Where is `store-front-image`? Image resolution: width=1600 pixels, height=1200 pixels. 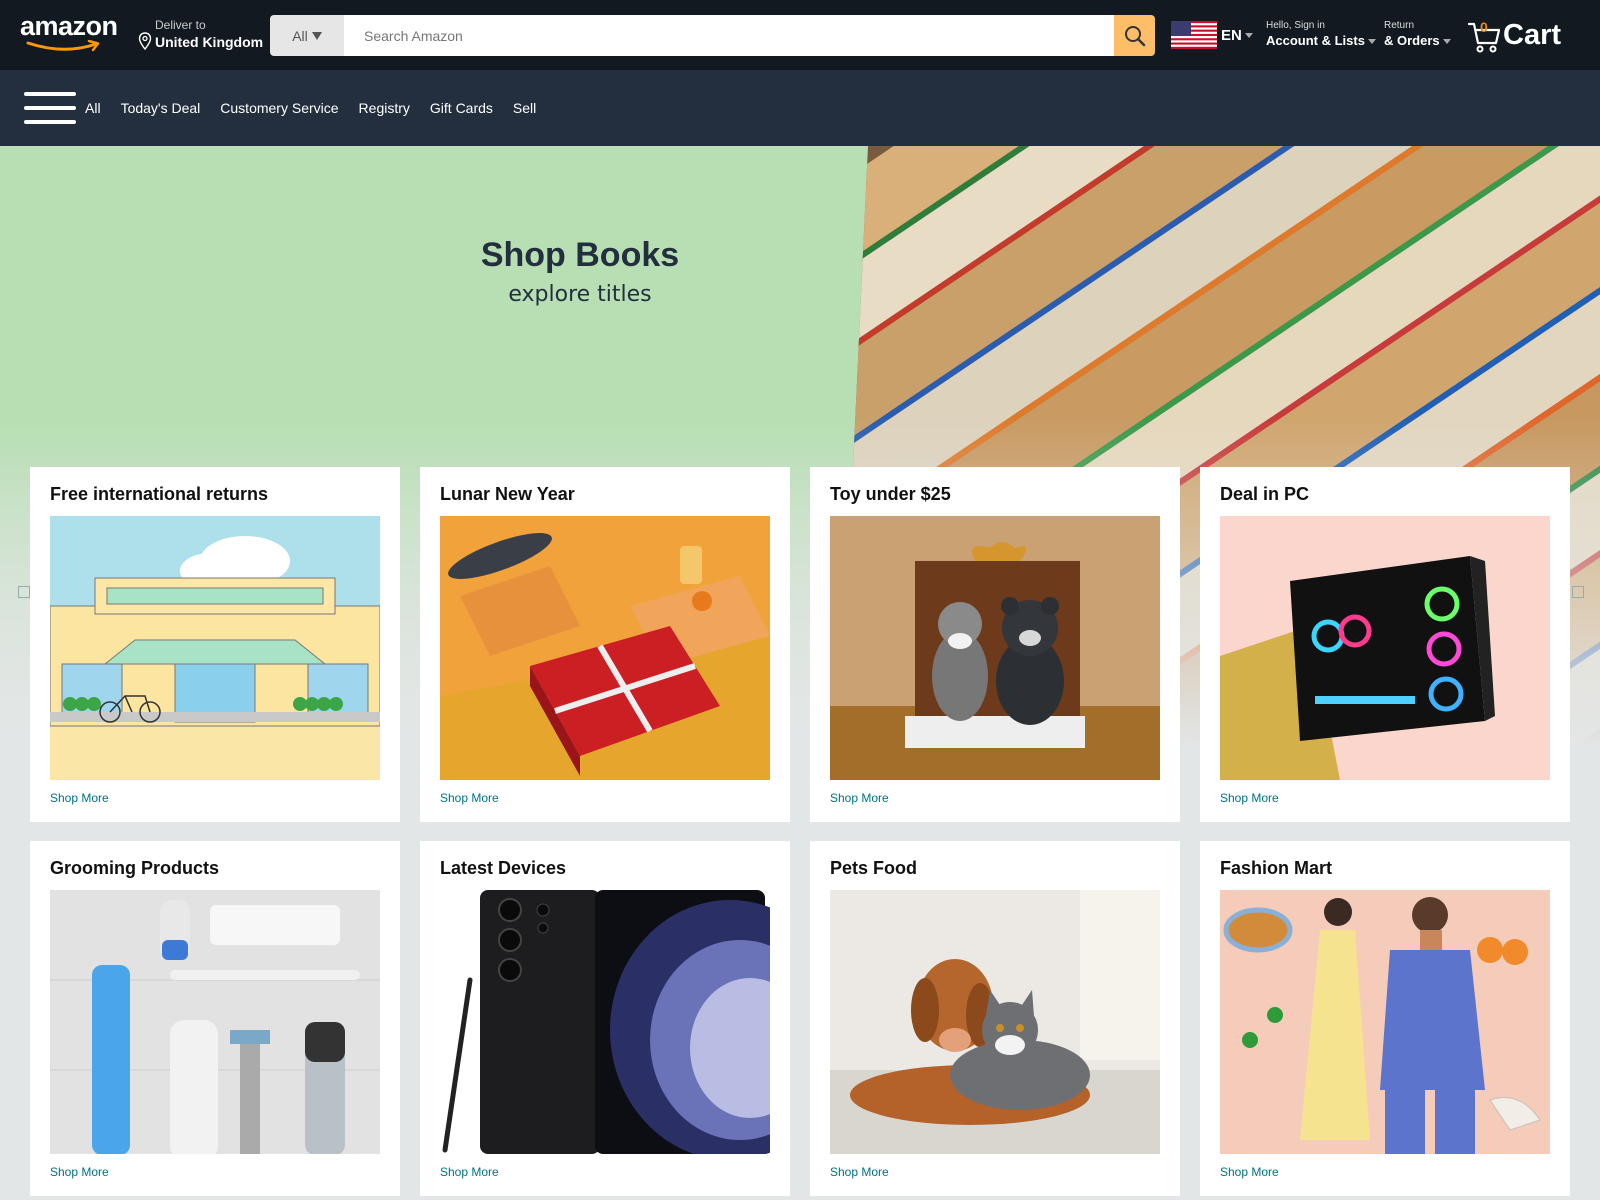
store-front-image is located at coordinates (215, 648).